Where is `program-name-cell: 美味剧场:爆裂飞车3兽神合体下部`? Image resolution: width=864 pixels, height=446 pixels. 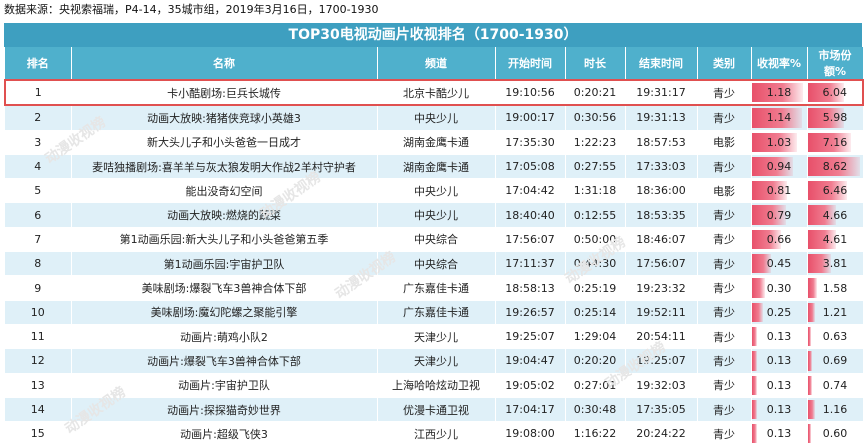
program-name-cell: 美味剧场:爆裂飞车3兽神合体下部 is located at coordinates (224, 288).